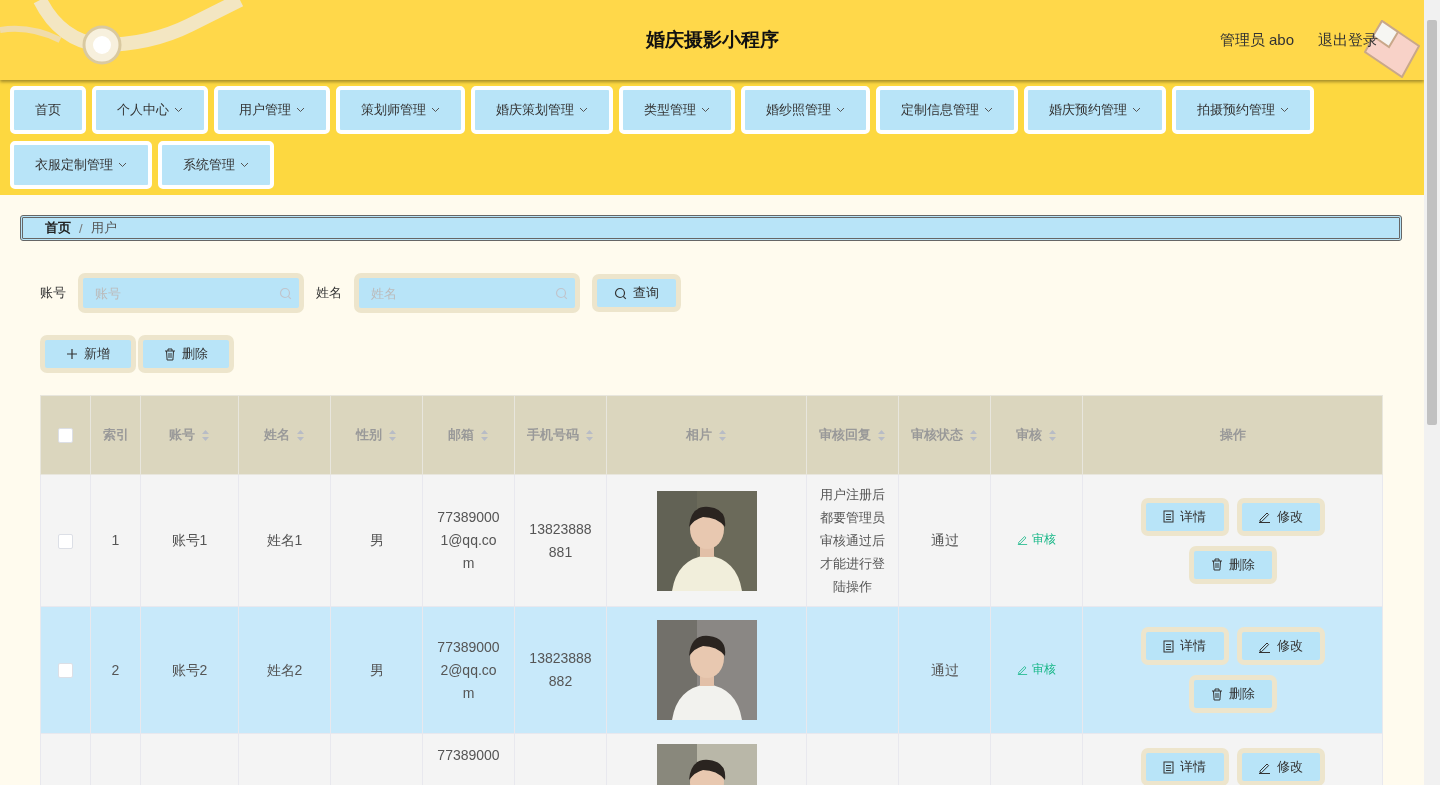 The height and width of the screenshot is (785, 1440). I want to click on add-button: 新增, so click(88, 354).